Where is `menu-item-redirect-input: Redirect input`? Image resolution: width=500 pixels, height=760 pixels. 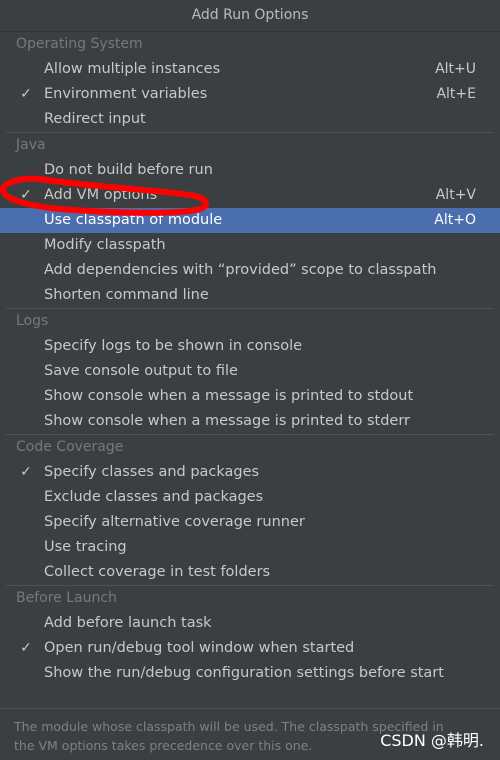
menu-item-redirect-input: Redirect input is located at coordinates (250, 119).